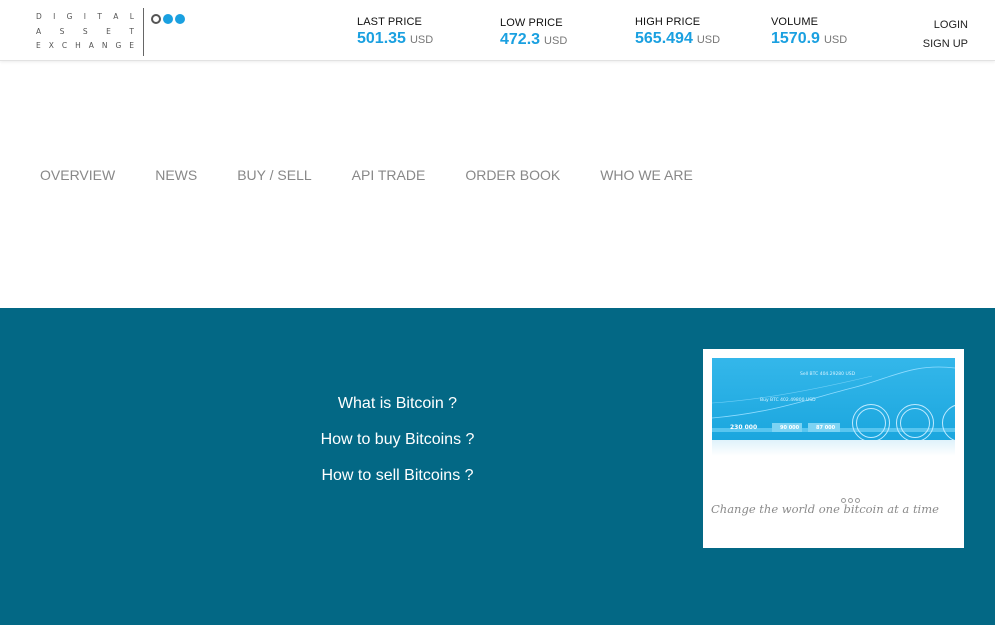 This screenshot has width=995, height=625. What do you see at coordinates (389, 175) in the screenshot?
I see `nav-api-trade: API TRADE` at bounding box center [389, 175].